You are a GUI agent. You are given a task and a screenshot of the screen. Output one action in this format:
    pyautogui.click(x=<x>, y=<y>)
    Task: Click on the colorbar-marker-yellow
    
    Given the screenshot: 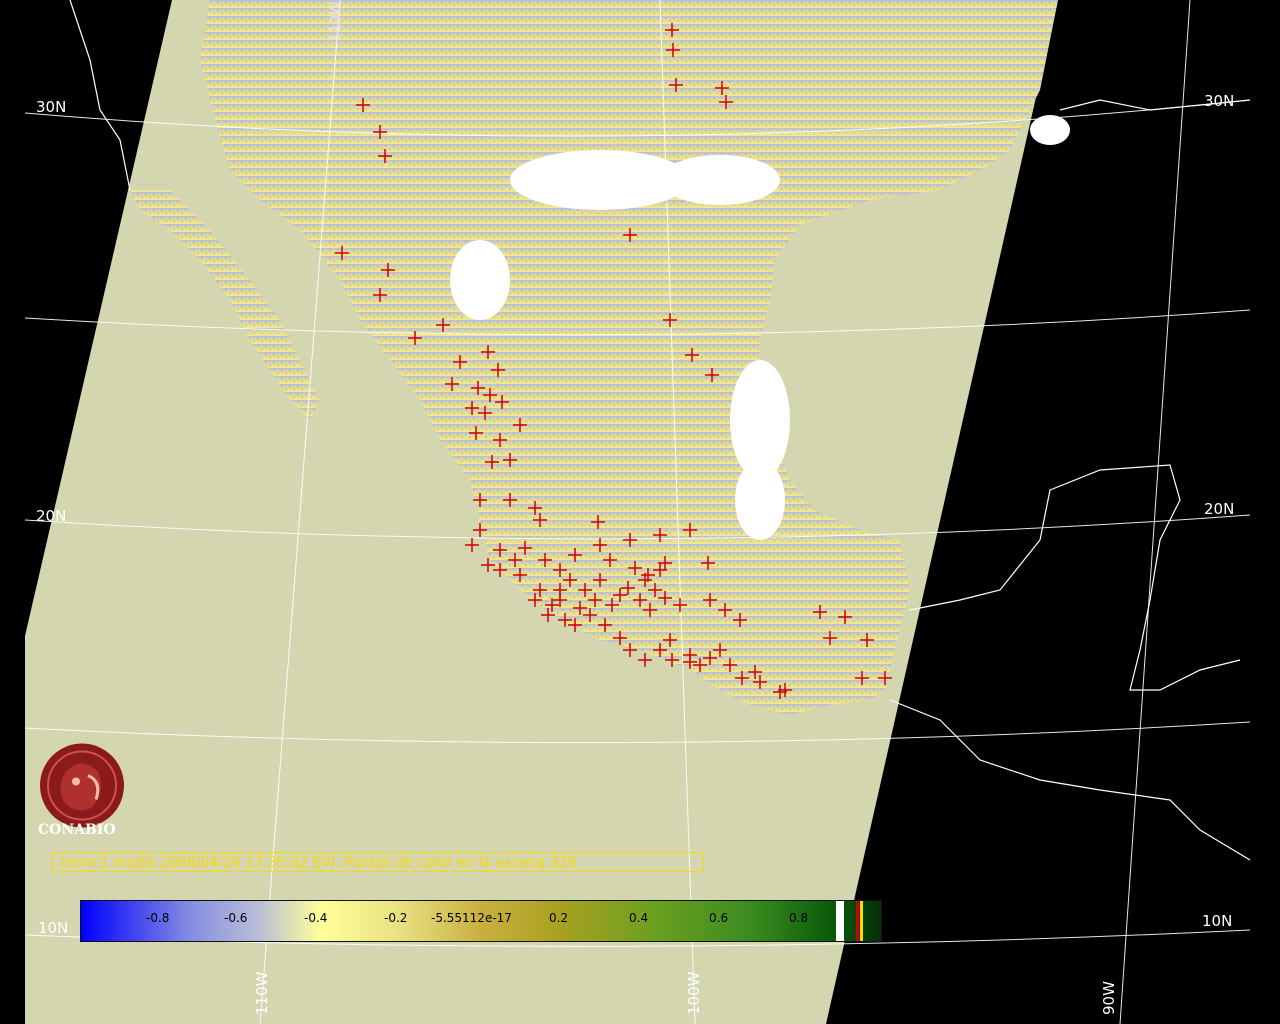 What is the action you would take?
    pyautogui.click(x=861, y=921)
    